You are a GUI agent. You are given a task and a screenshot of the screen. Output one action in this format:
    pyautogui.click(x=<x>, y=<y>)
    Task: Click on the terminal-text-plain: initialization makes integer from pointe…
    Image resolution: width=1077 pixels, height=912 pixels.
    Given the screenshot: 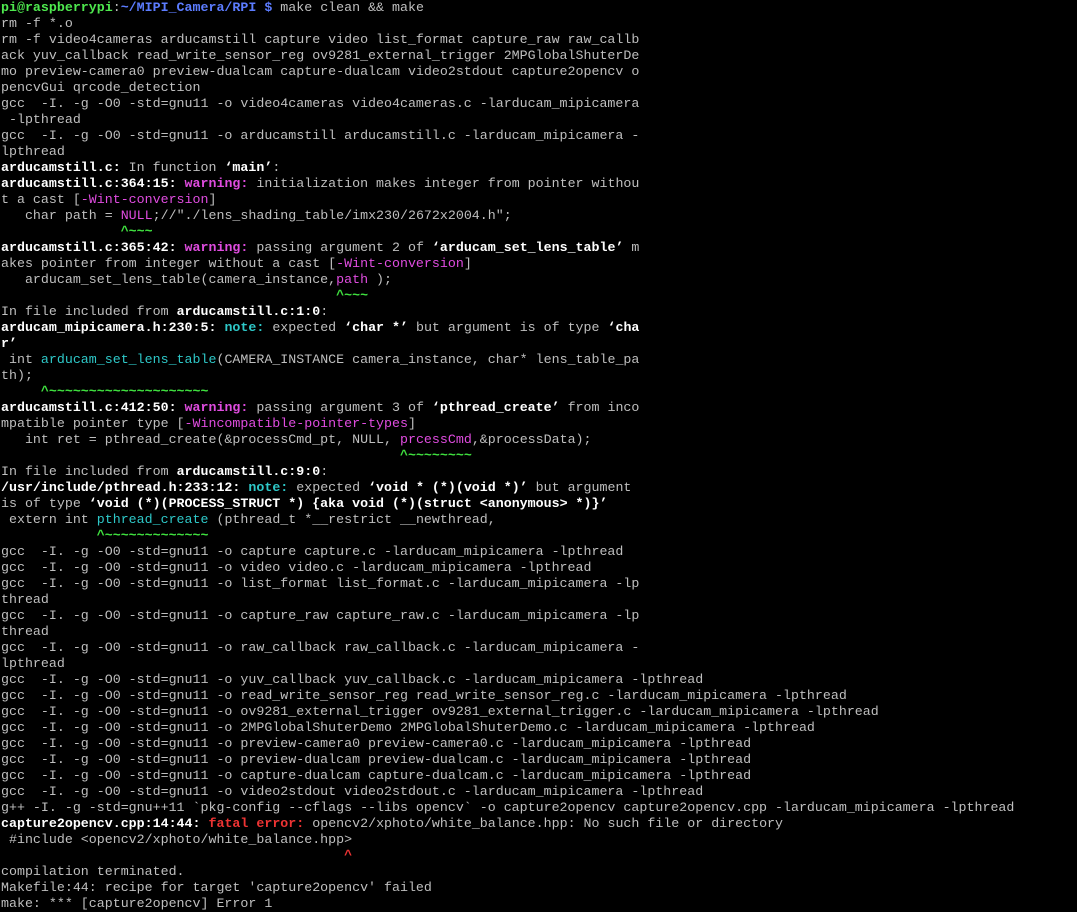 What is the action you would take?
    pyautogui.click(x=444, y=183)
    